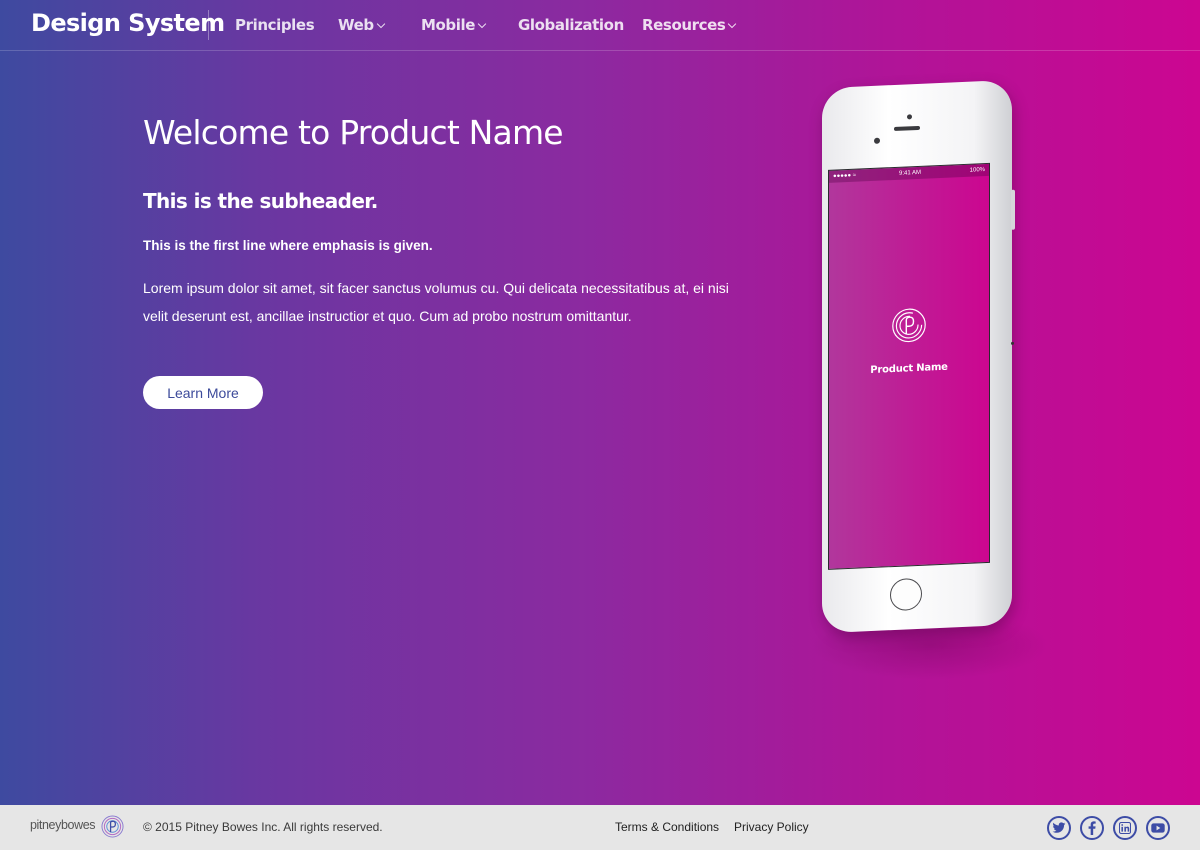  I want to click on speaker-icon, so click(907, 128).